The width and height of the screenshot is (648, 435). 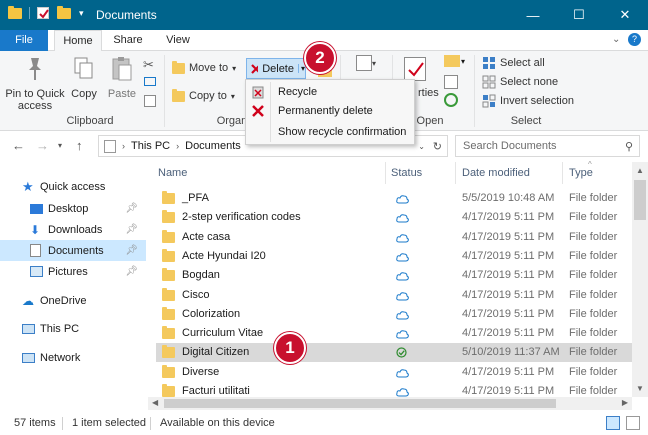 What do you see at coordinates (640, 170) in the screenshot?
I see `scroll-up-icon: ▲` at bounding box center [640, 170].